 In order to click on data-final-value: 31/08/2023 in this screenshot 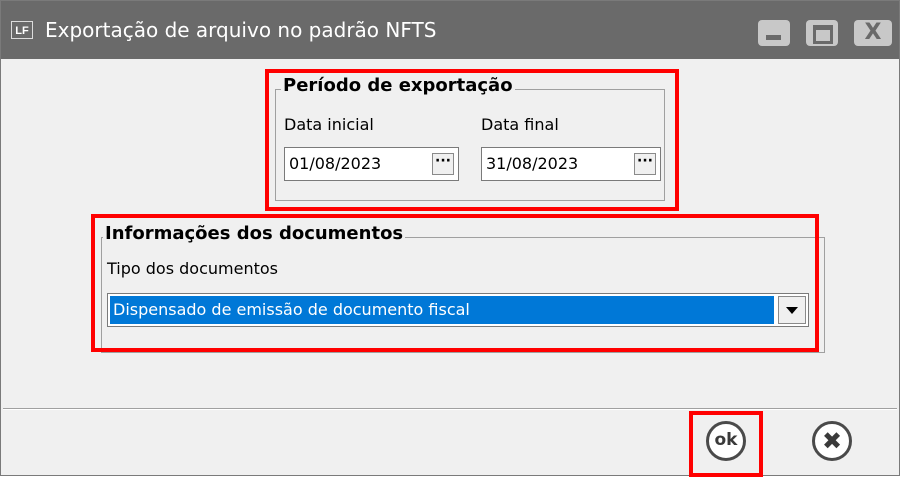, I will do `click(532, 163)`.